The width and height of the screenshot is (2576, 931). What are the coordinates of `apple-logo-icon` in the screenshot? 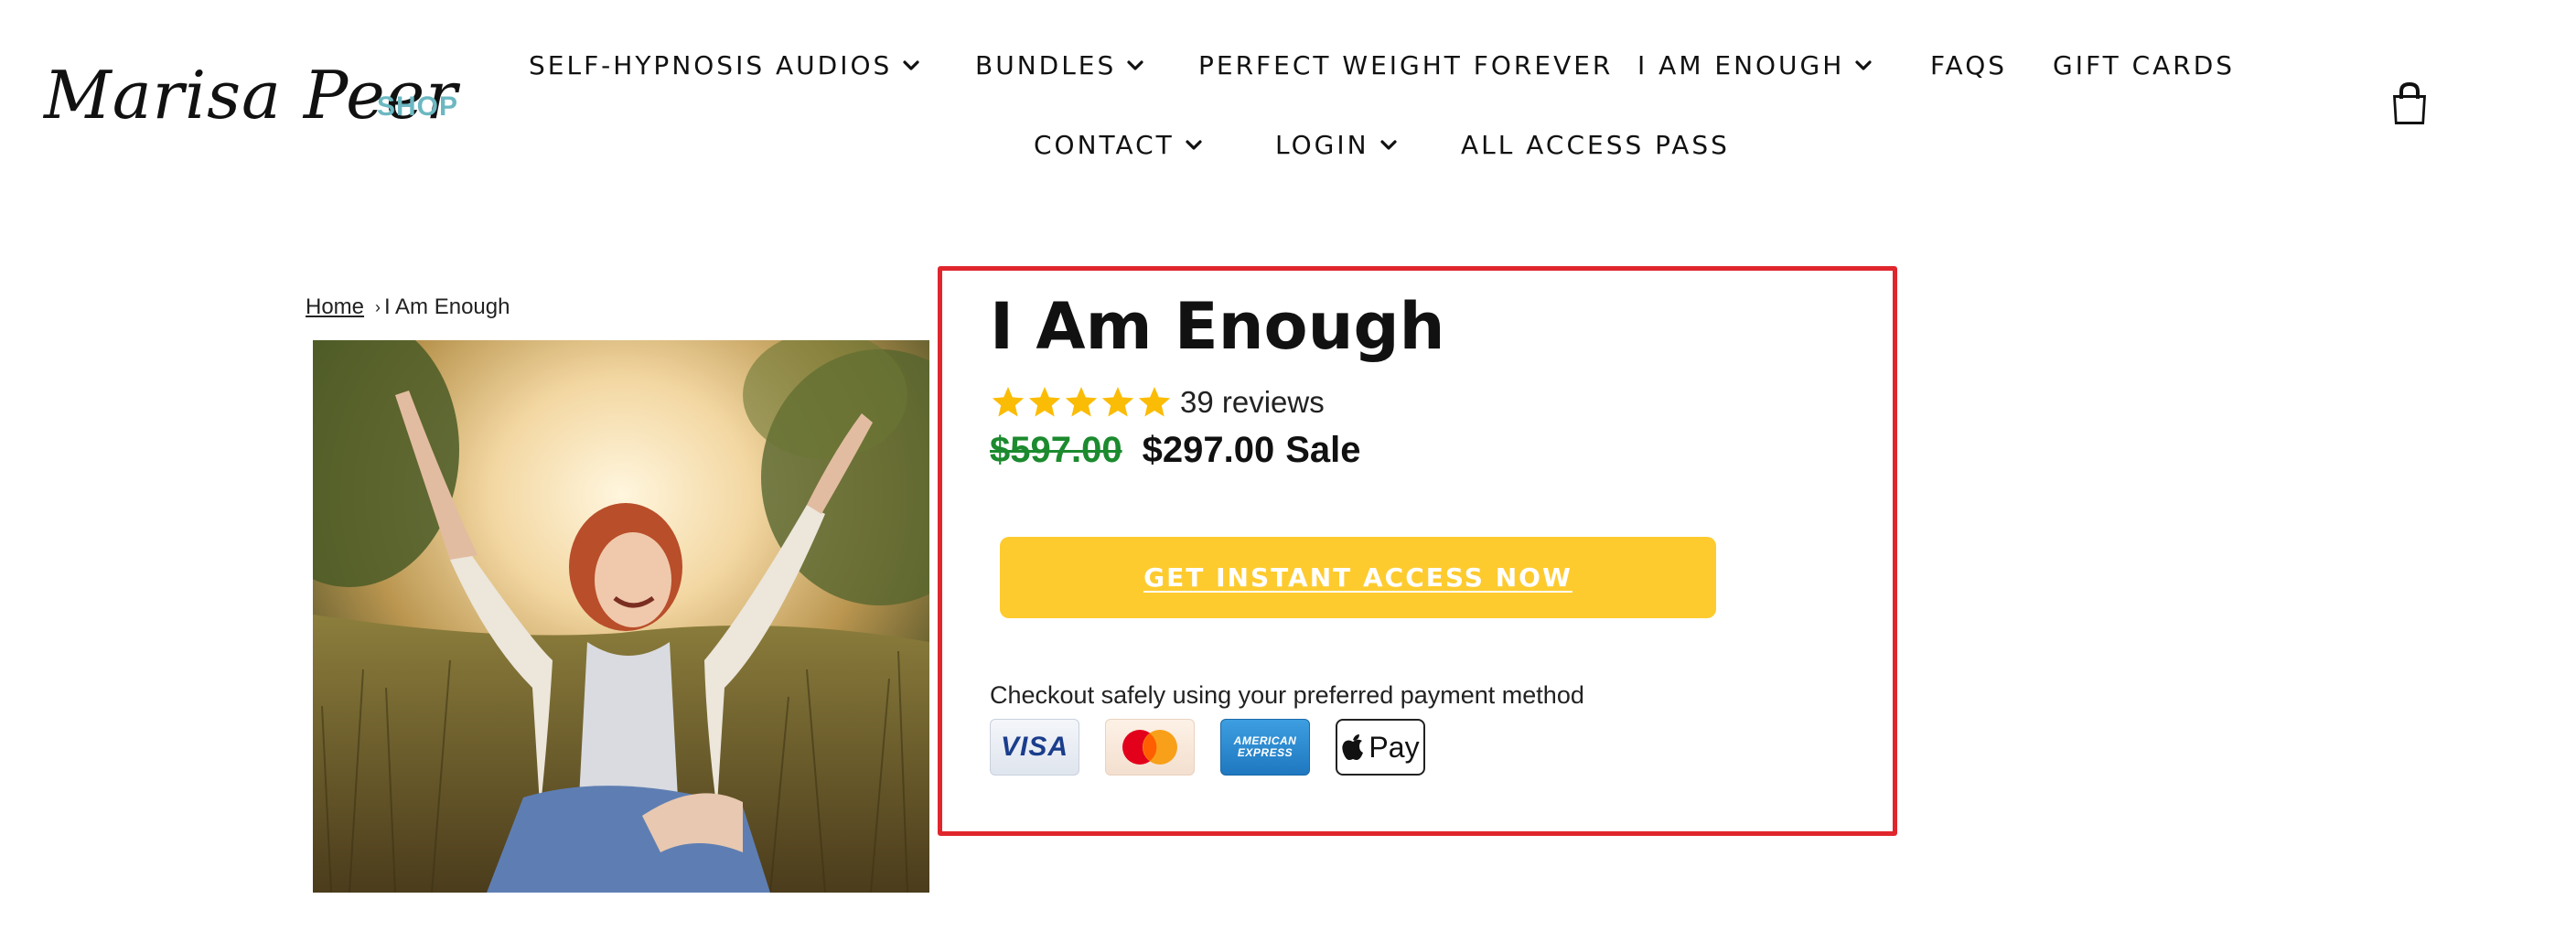 It's located at (1353, 747).